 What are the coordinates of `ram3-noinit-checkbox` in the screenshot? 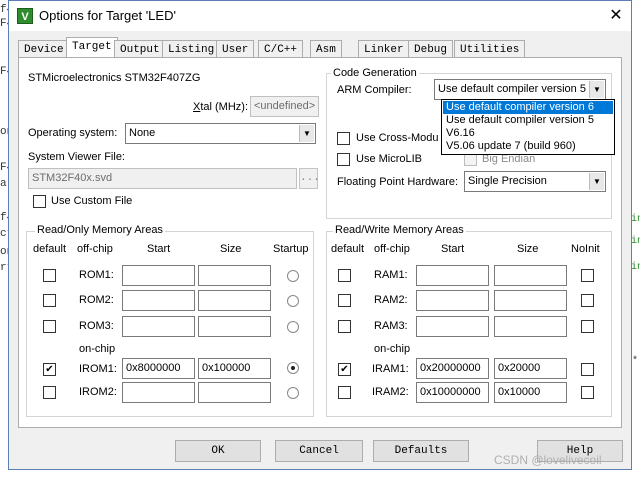 It's located at (587, 326).